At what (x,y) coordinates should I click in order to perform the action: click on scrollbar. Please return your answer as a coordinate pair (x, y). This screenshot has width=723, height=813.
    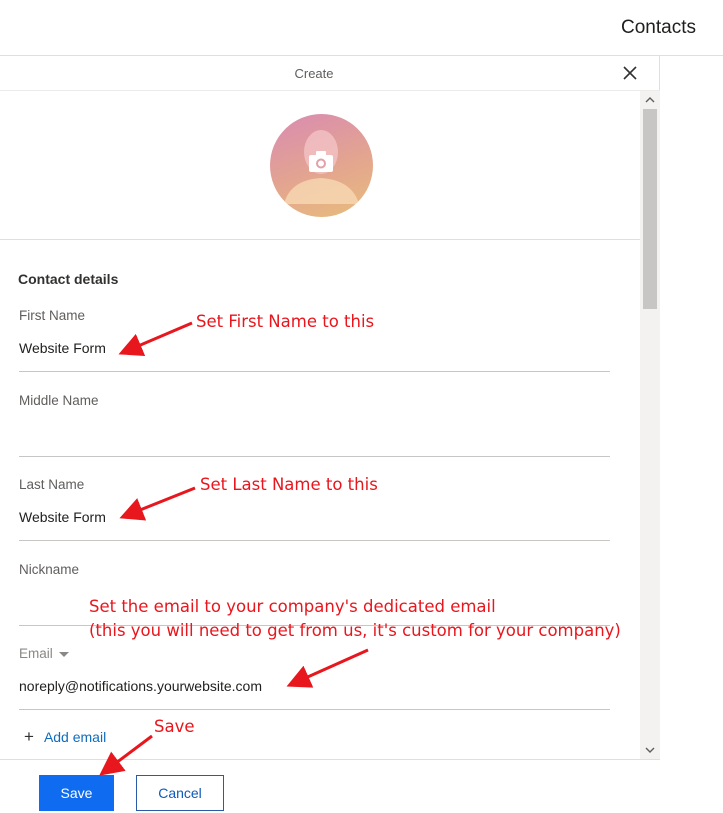
    Looking at the image, I should click on (650, 425).